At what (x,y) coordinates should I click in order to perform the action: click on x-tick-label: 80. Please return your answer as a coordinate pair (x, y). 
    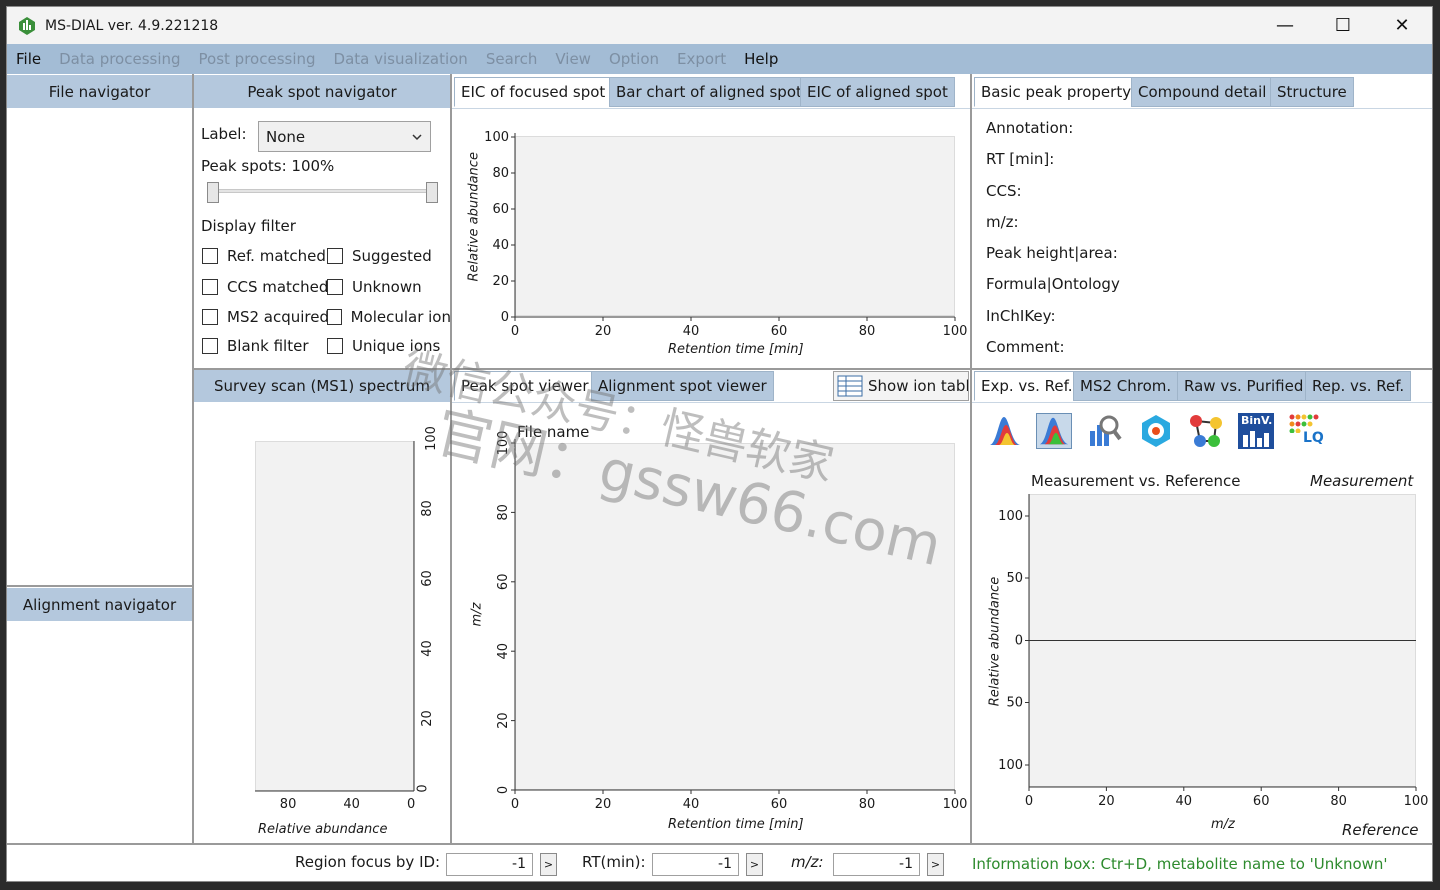
    Looking at the image, I should click on (867, 331).